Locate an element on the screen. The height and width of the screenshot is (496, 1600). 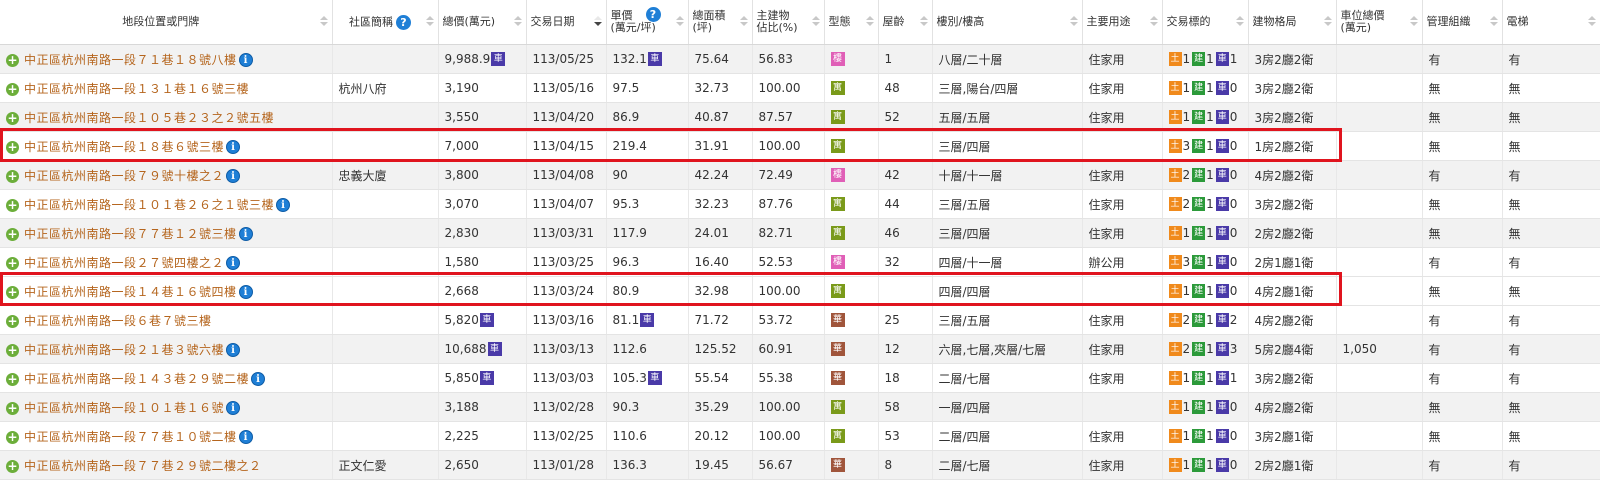
address-link: 中正區杭州南路一段７７巷１０號二樓 is located at coordinates (130, 437).